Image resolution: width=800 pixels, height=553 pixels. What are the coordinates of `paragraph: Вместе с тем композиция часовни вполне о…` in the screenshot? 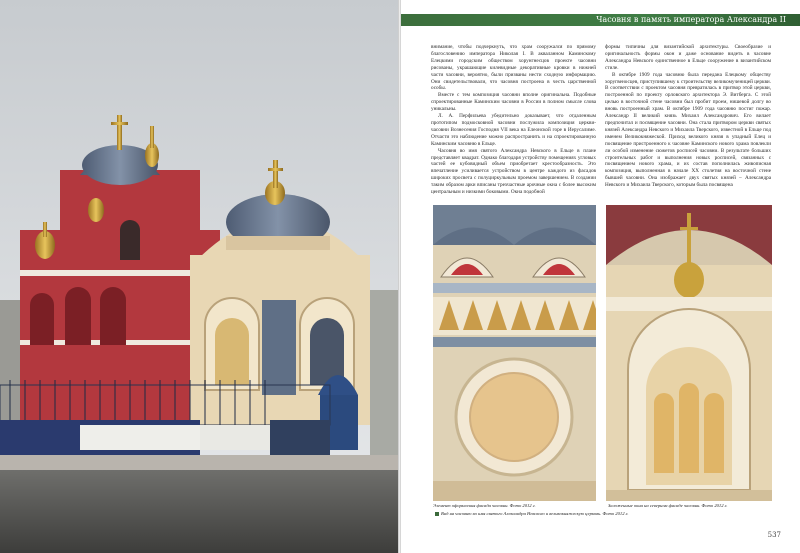 It's located at (513, 102).